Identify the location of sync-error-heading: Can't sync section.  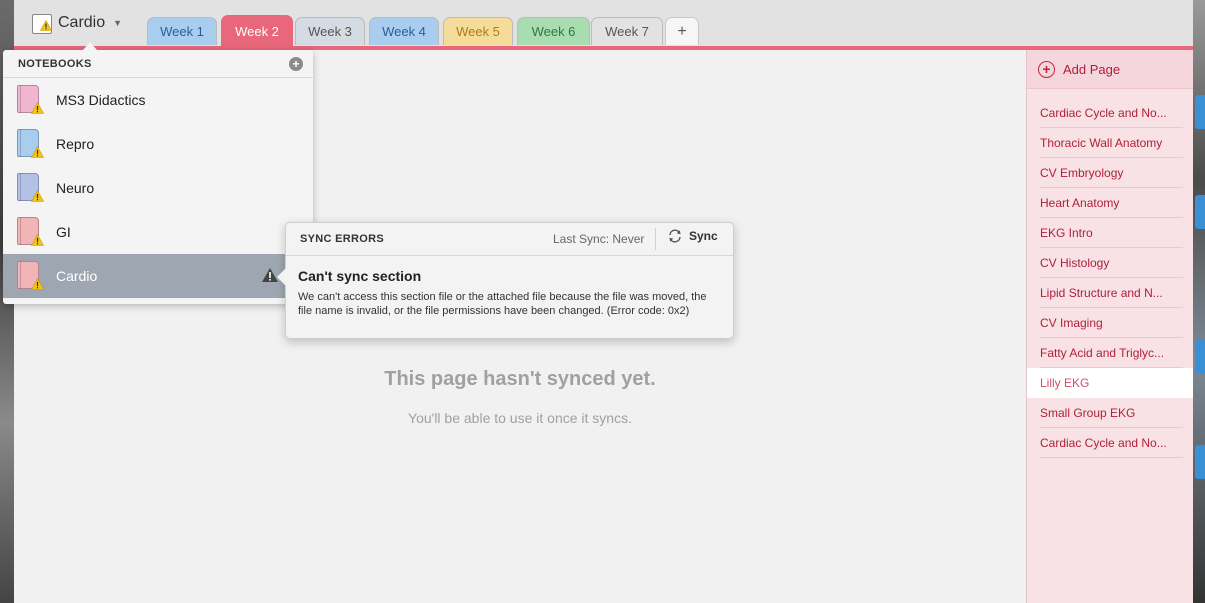
(360, 276).